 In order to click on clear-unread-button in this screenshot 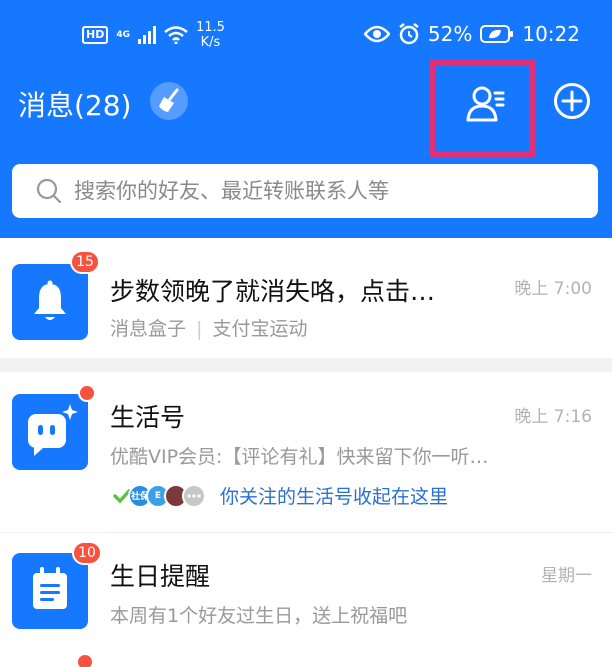, I will do `click(169, 101)`.